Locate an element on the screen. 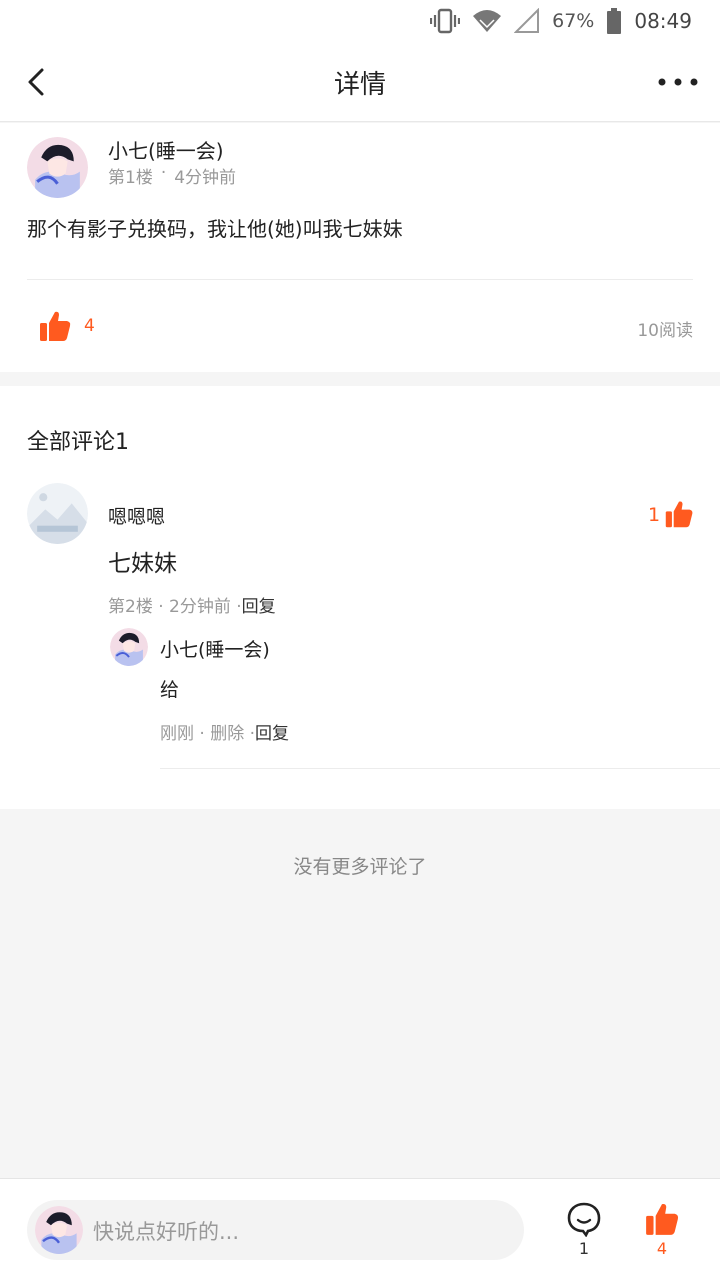  post-time: 4分钟前 is located at coordinates (205, 178).